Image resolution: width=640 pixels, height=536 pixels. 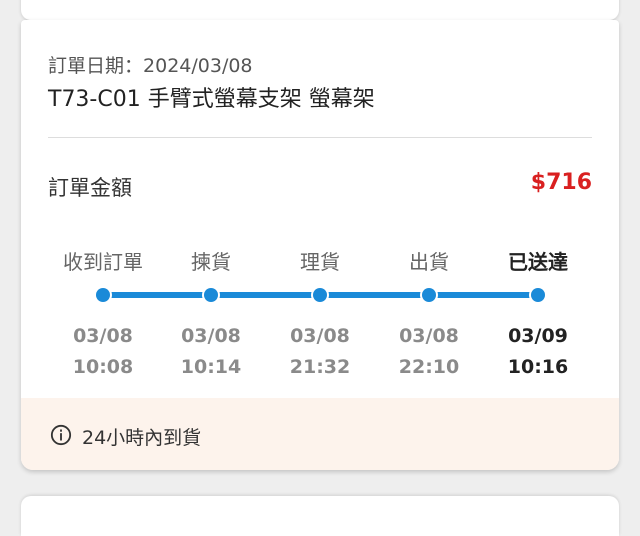 What do you see at coordinates (429, 295) in the screenshot?
I see `step-node-shipped` at bounding box center [429, 295].